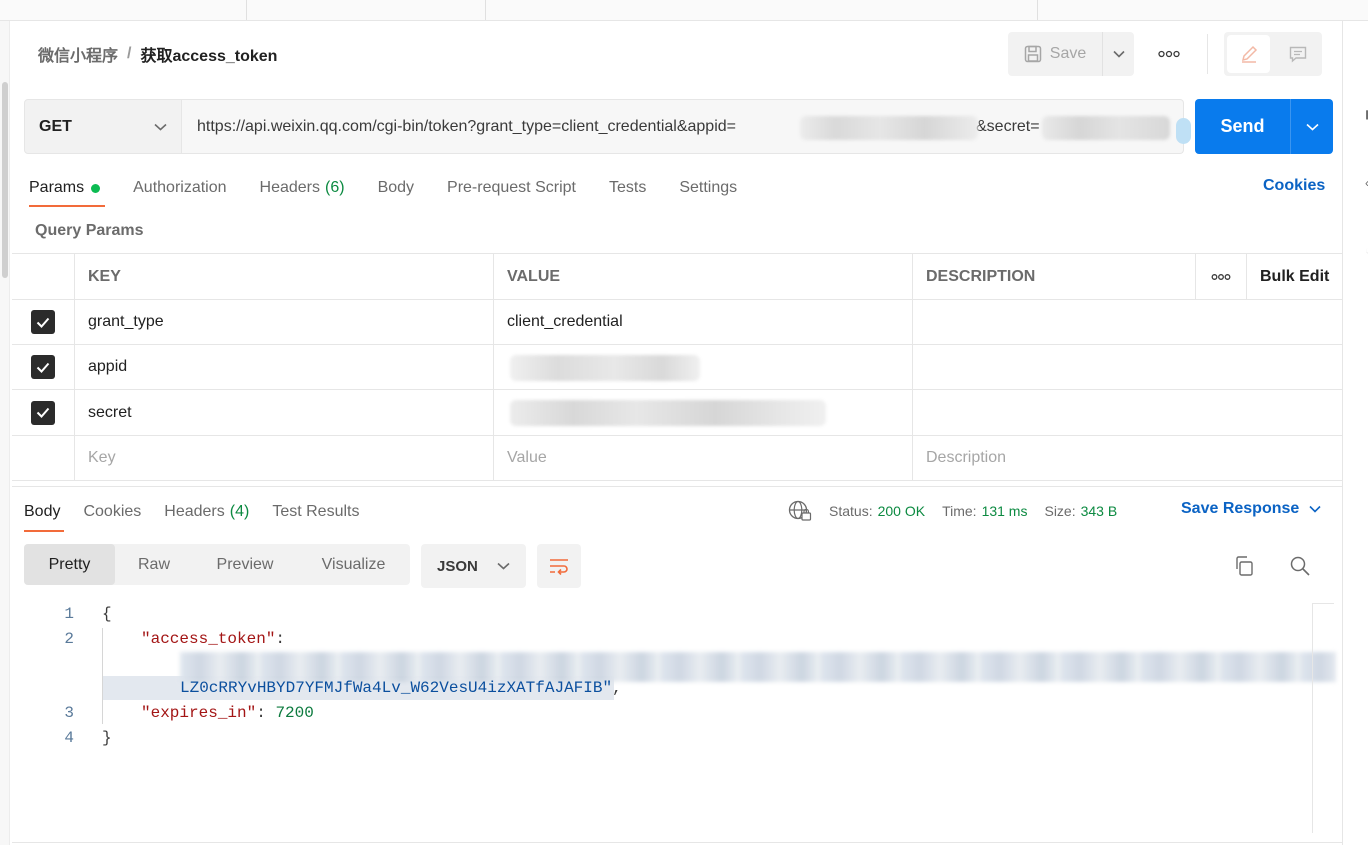  What do you see at coordinates (617, 688) in the screenshot?
I see `json-comma: ,` at bounding box center [617, 688].